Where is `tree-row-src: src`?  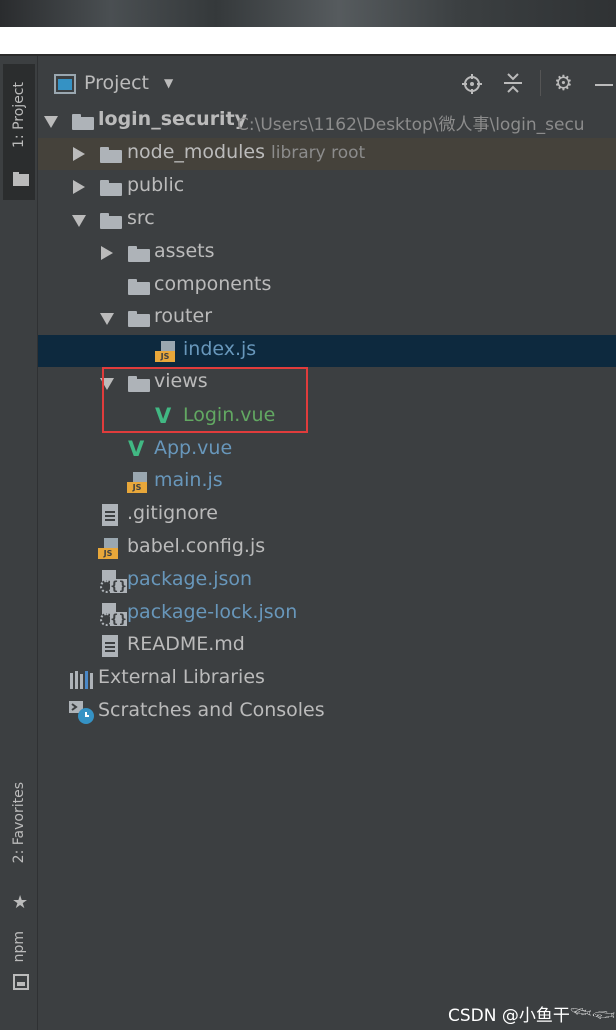 tree-row-src: src is located at coordinates (327, 220).